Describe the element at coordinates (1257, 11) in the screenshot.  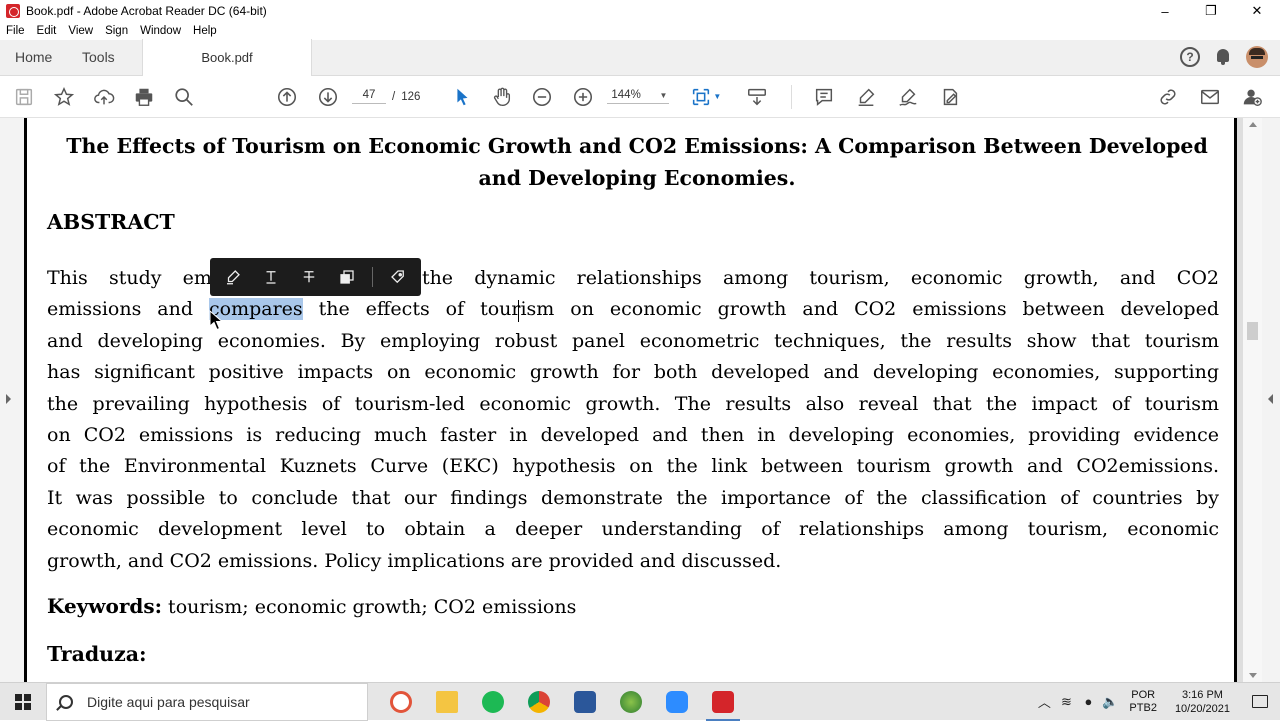
I see `close-button: ✕` at that location.